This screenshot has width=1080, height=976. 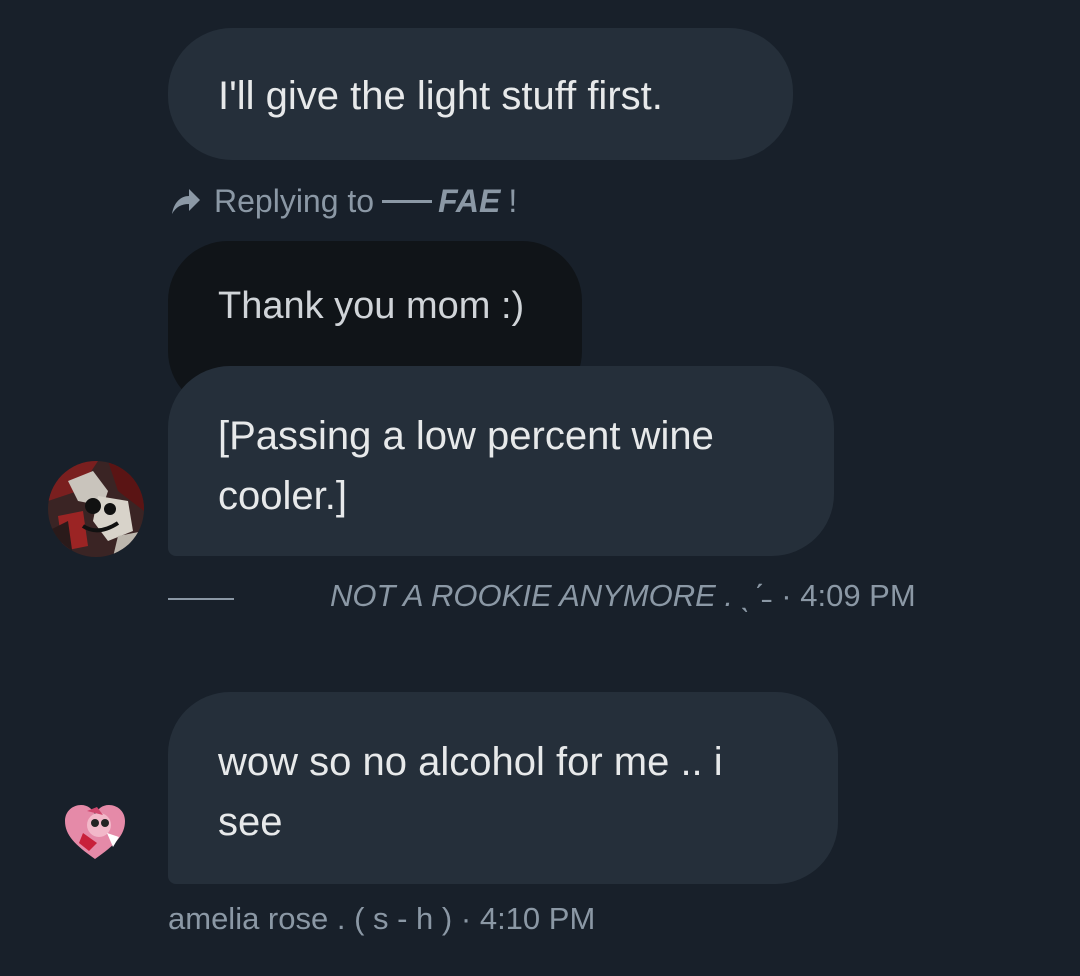 What do you see at coordinates (501, 461) in the screenshot?
I see `message-bubble: [Passing a low percent wine cooler.]` at bounding box center [501, 461].